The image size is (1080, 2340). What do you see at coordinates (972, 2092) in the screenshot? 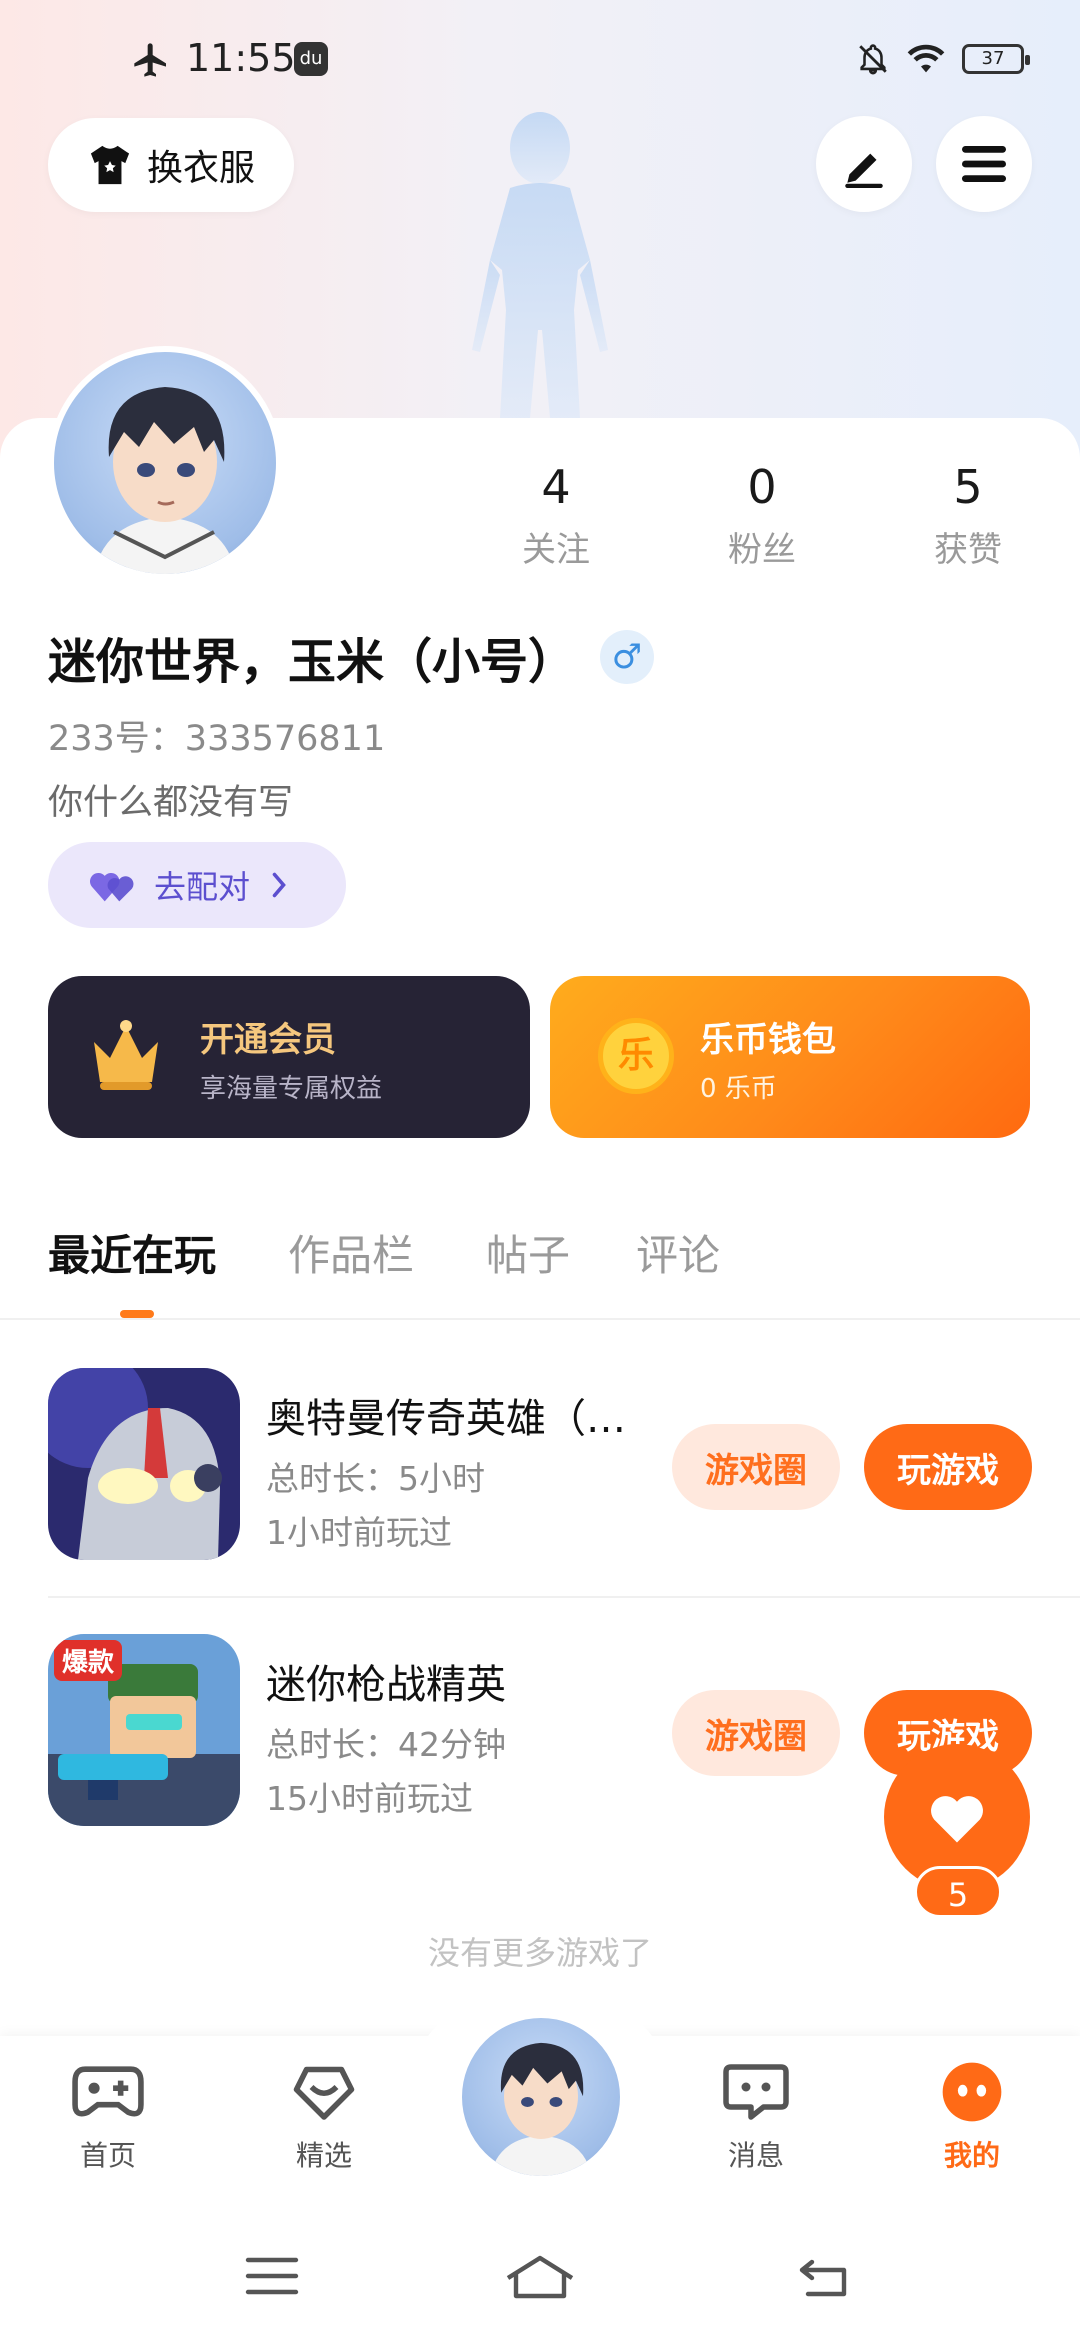
I see `me-face-icon` at bounding box center [972, 2092].